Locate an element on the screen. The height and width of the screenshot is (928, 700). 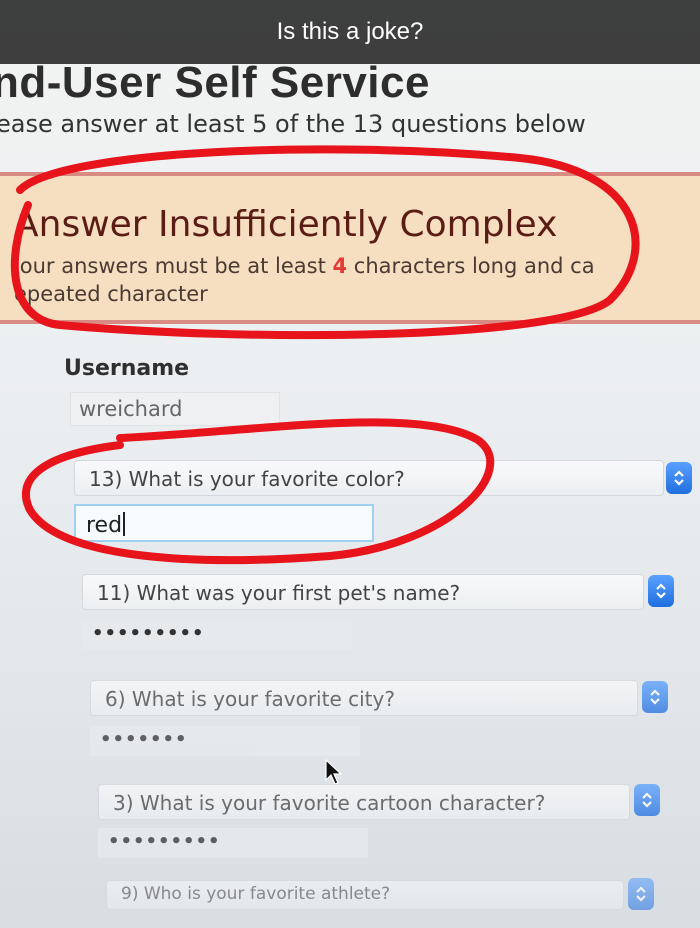
question-select: 9) Who is your favorite athlete? is located at coordinates (365, 895).